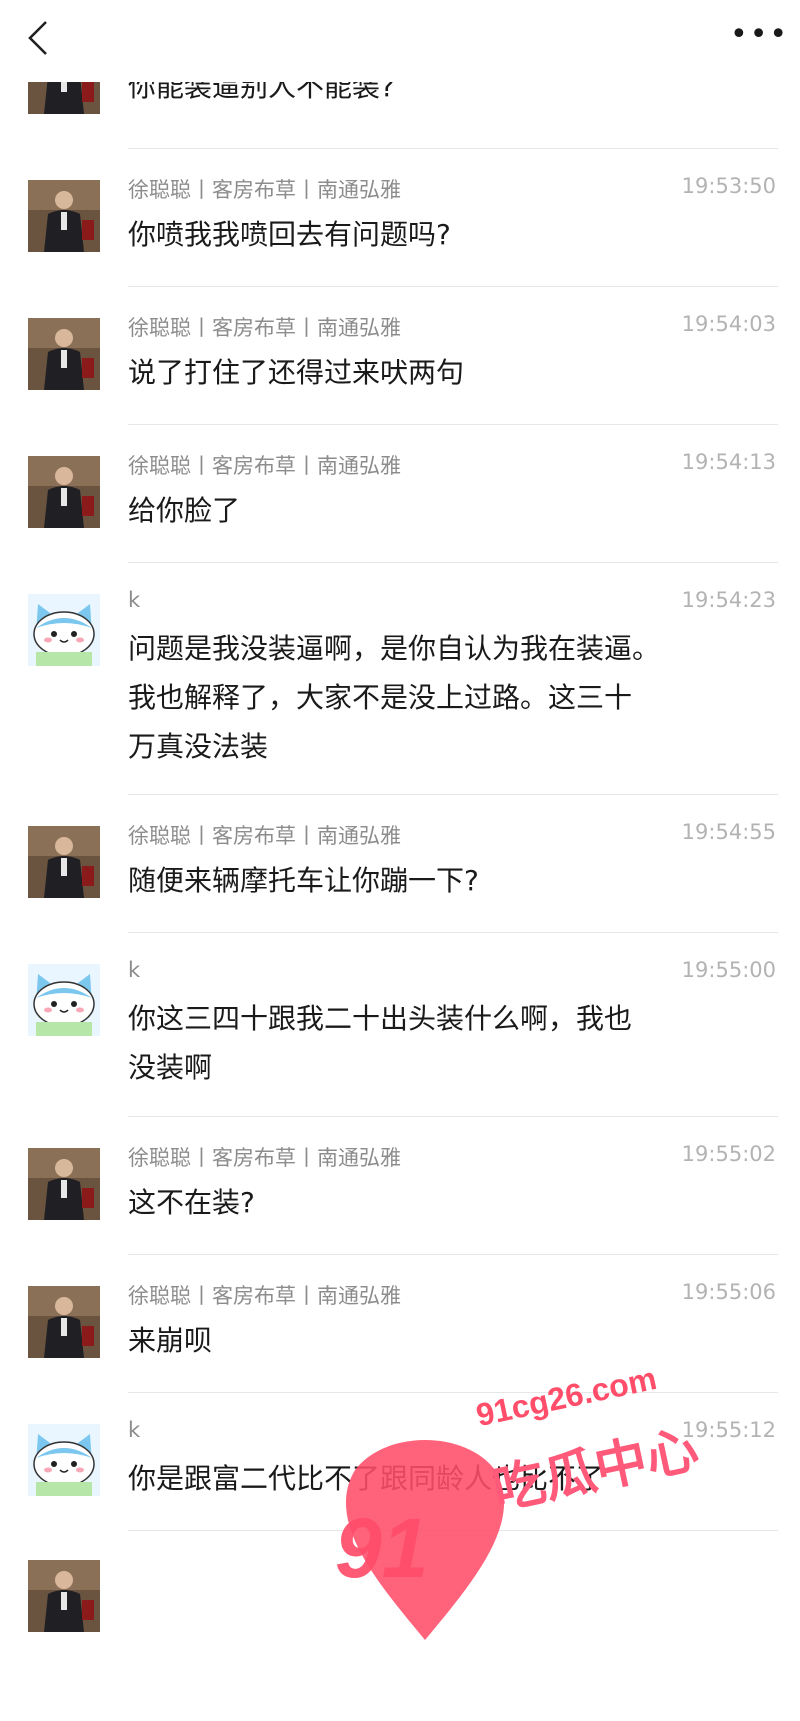 This screenshot has width=800, height=1721. What do you see at coordinates (453, 1202) in the screenshot?
I see `message-text: 这不在装?` at bounding box center [453, 1202].